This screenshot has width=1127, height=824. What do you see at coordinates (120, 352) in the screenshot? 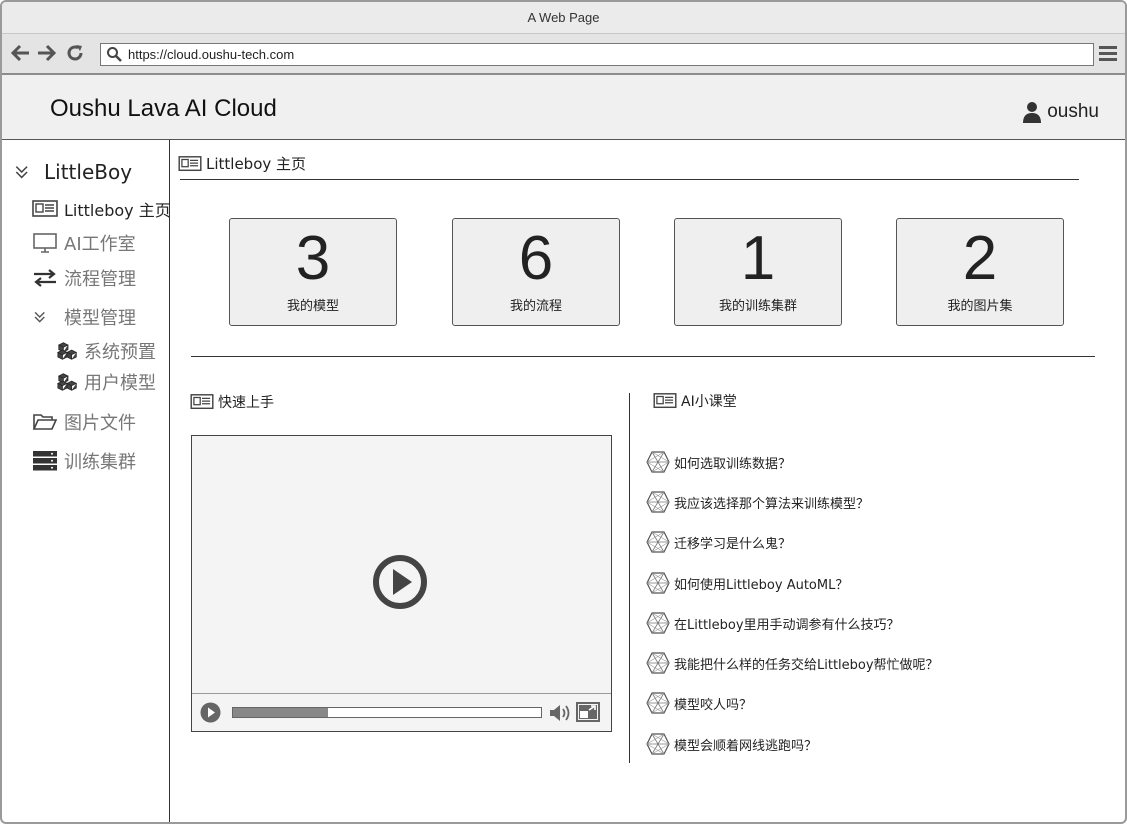
I see `sidebar-item-label: 系统预置` at bounding box center [120, 352].